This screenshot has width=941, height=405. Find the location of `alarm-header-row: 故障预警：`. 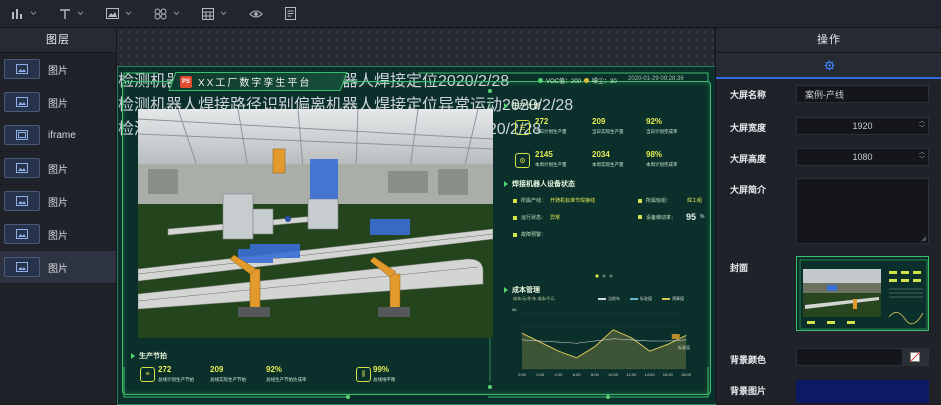

alarm-header-row: 故障预警： is located at coordinates (529, 234).